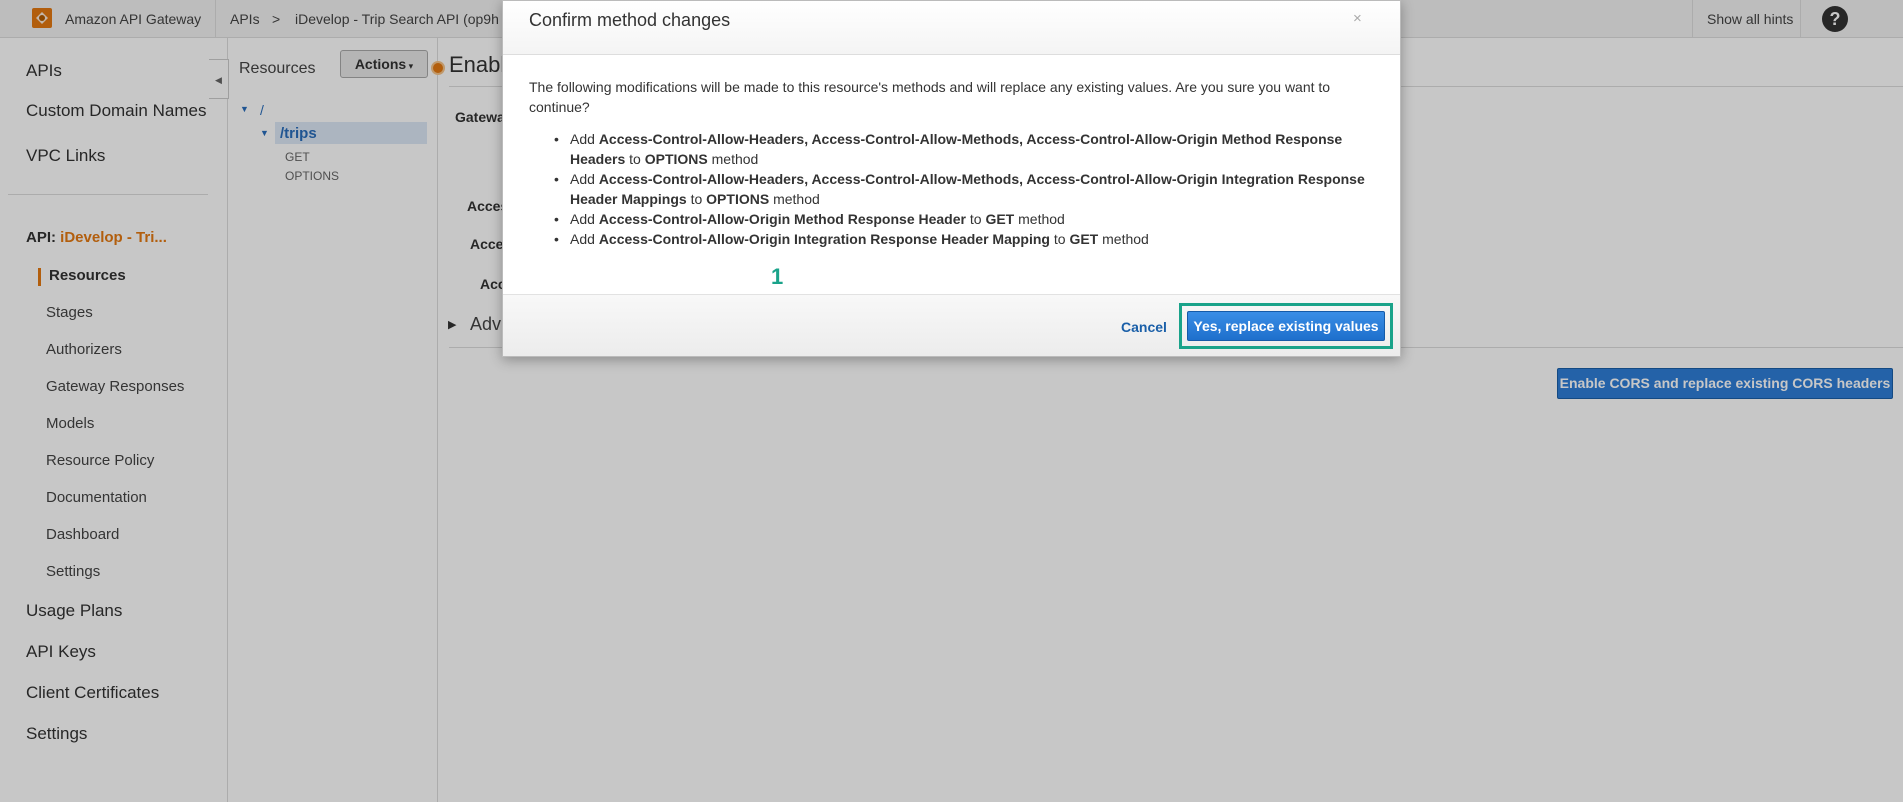  I want to click on annotation-step-number: 1, so click(777, 276).